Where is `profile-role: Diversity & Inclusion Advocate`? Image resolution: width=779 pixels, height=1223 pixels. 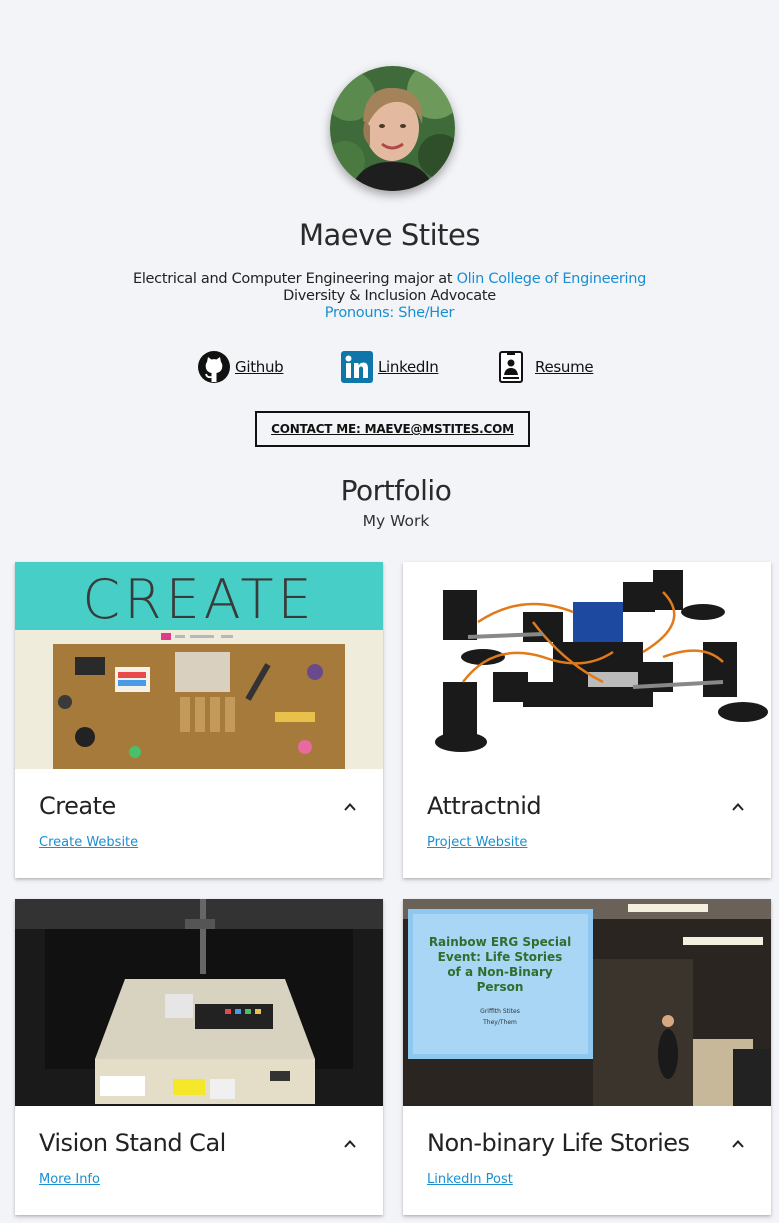
profile-role: Diversity & Inclusion Advocate is located at coordinates (389, 296).